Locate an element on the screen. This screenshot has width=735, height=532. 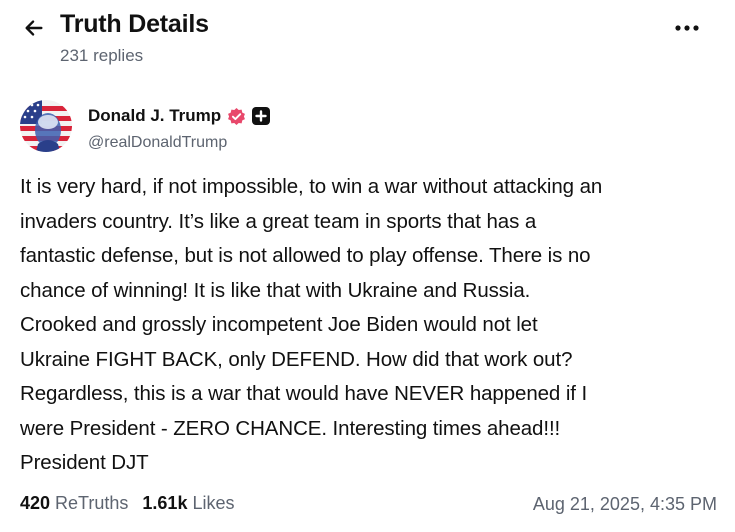
post-body-line: President DJT is located at coordinates (84, 462).